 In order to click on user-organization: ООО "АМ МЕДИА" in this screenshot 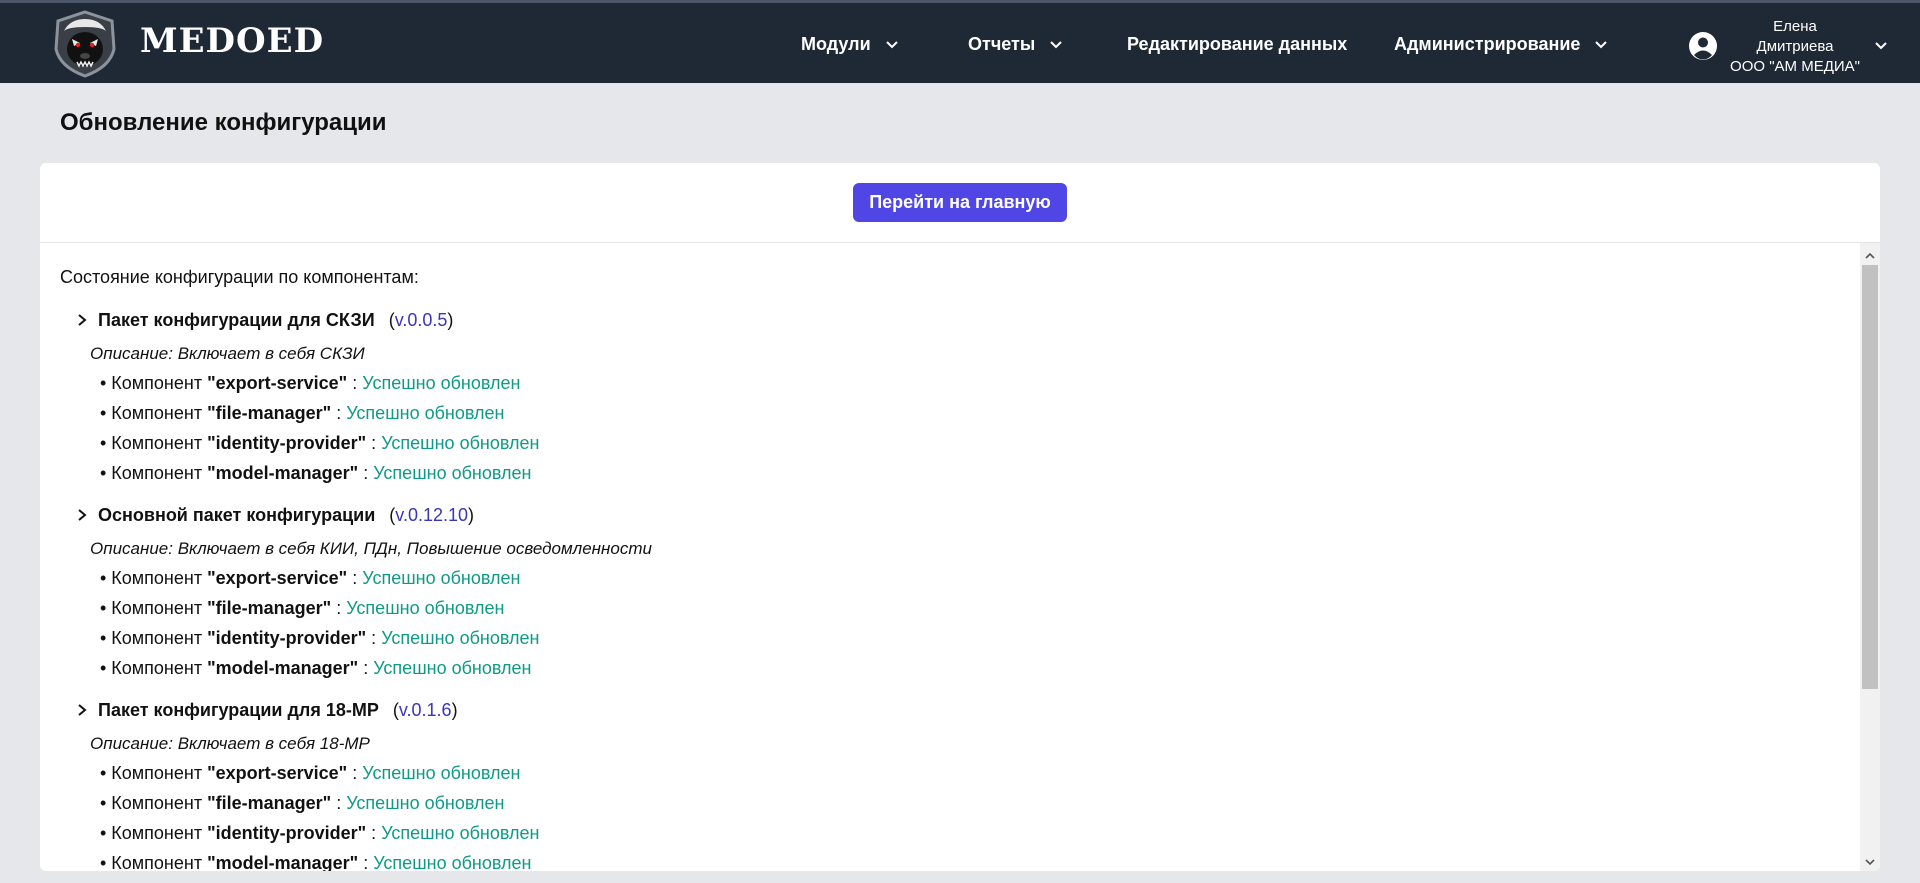, I will do `click(1795, 66)`.